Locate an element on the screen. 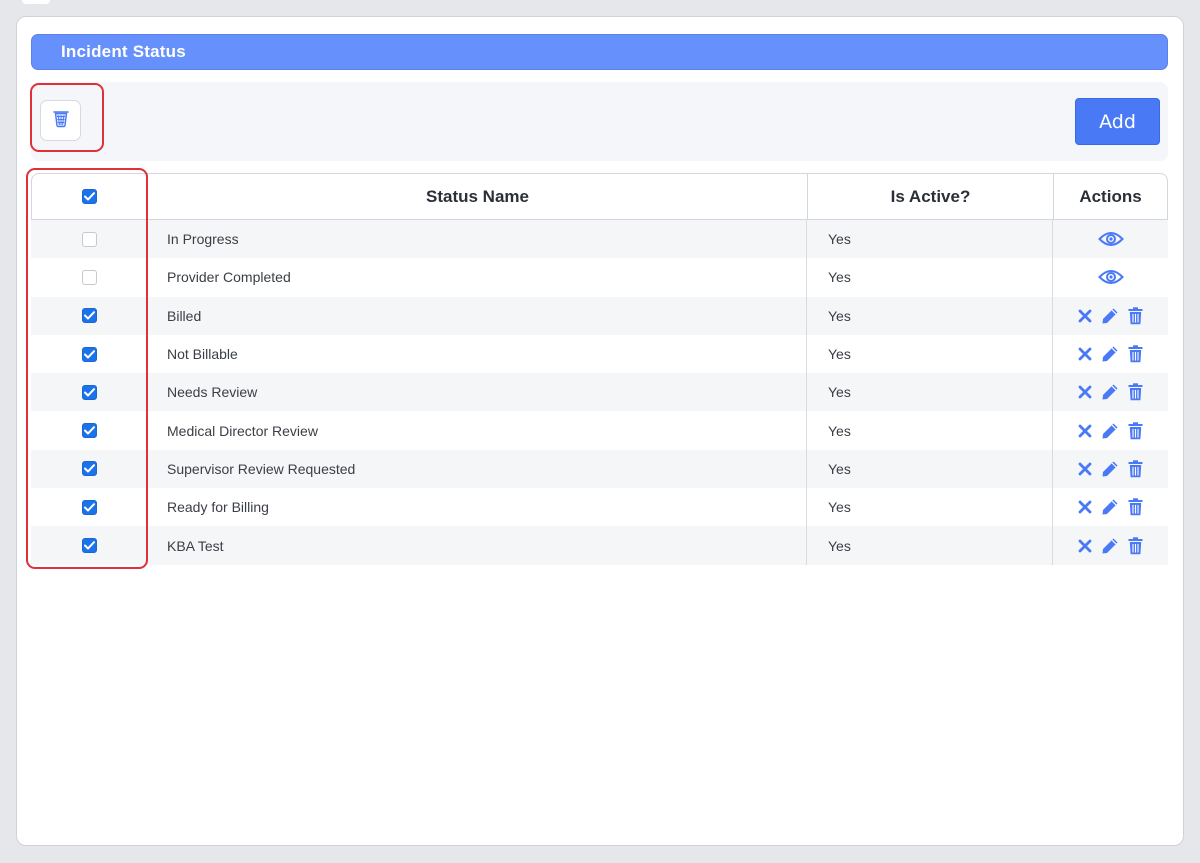 The width and height of the screenshot is (1200, 863). status-name-cell: Not Billable is located at coordinates (477, 354).